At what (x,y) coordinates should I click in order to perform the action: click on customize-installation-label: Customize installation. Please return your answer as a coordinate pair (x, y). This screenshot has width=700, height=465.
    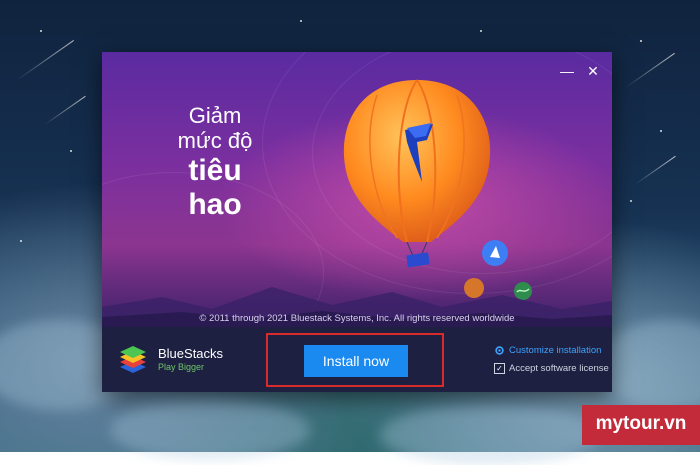
    Looking at the image, I should click on (555, 350).